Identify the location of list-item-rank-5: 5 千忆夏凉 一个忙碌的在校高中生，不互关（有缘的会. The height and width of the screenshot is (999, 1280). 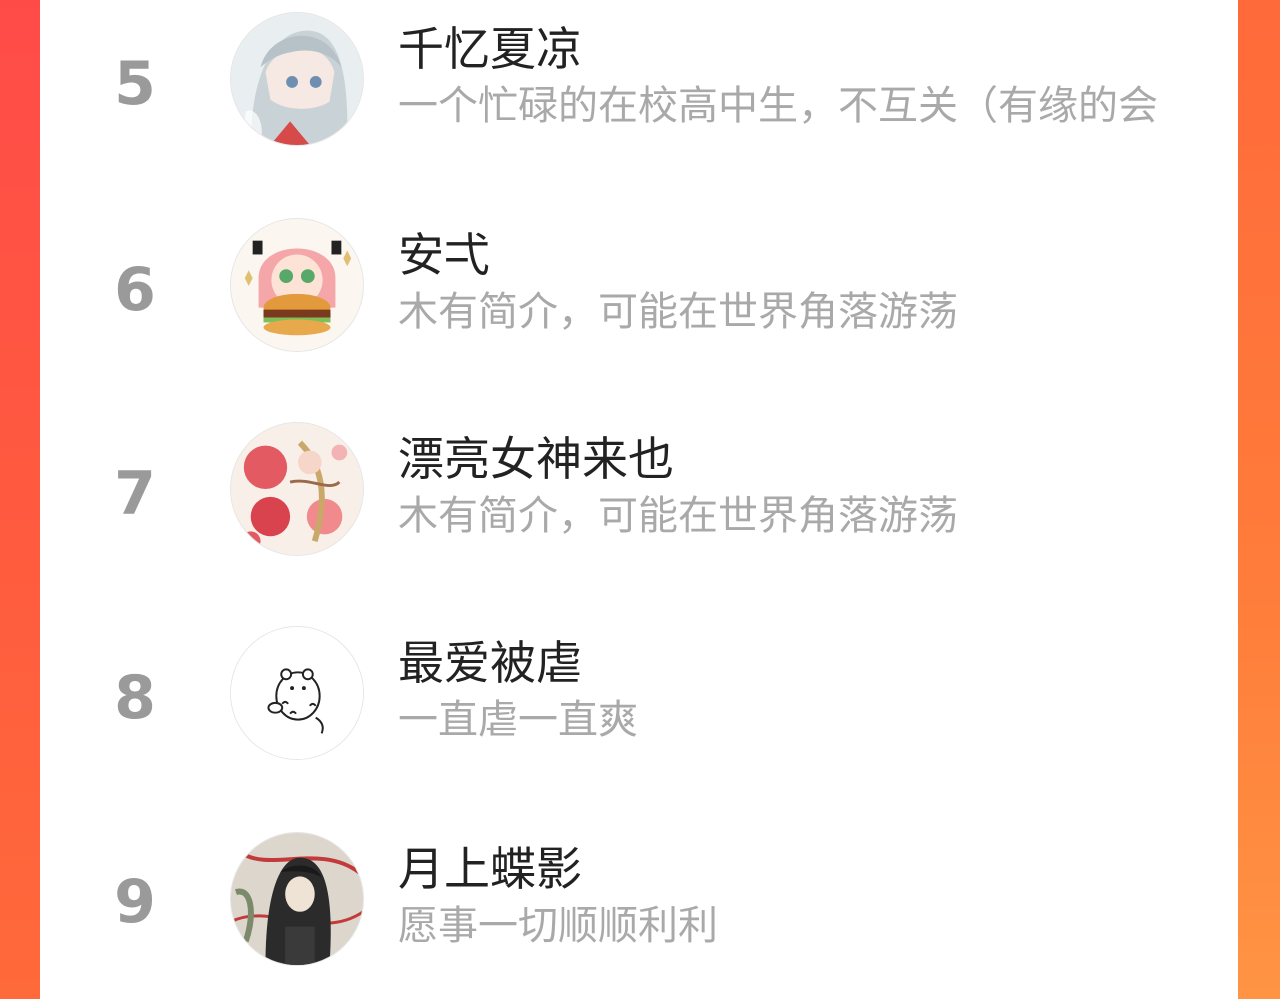
(639, 81).